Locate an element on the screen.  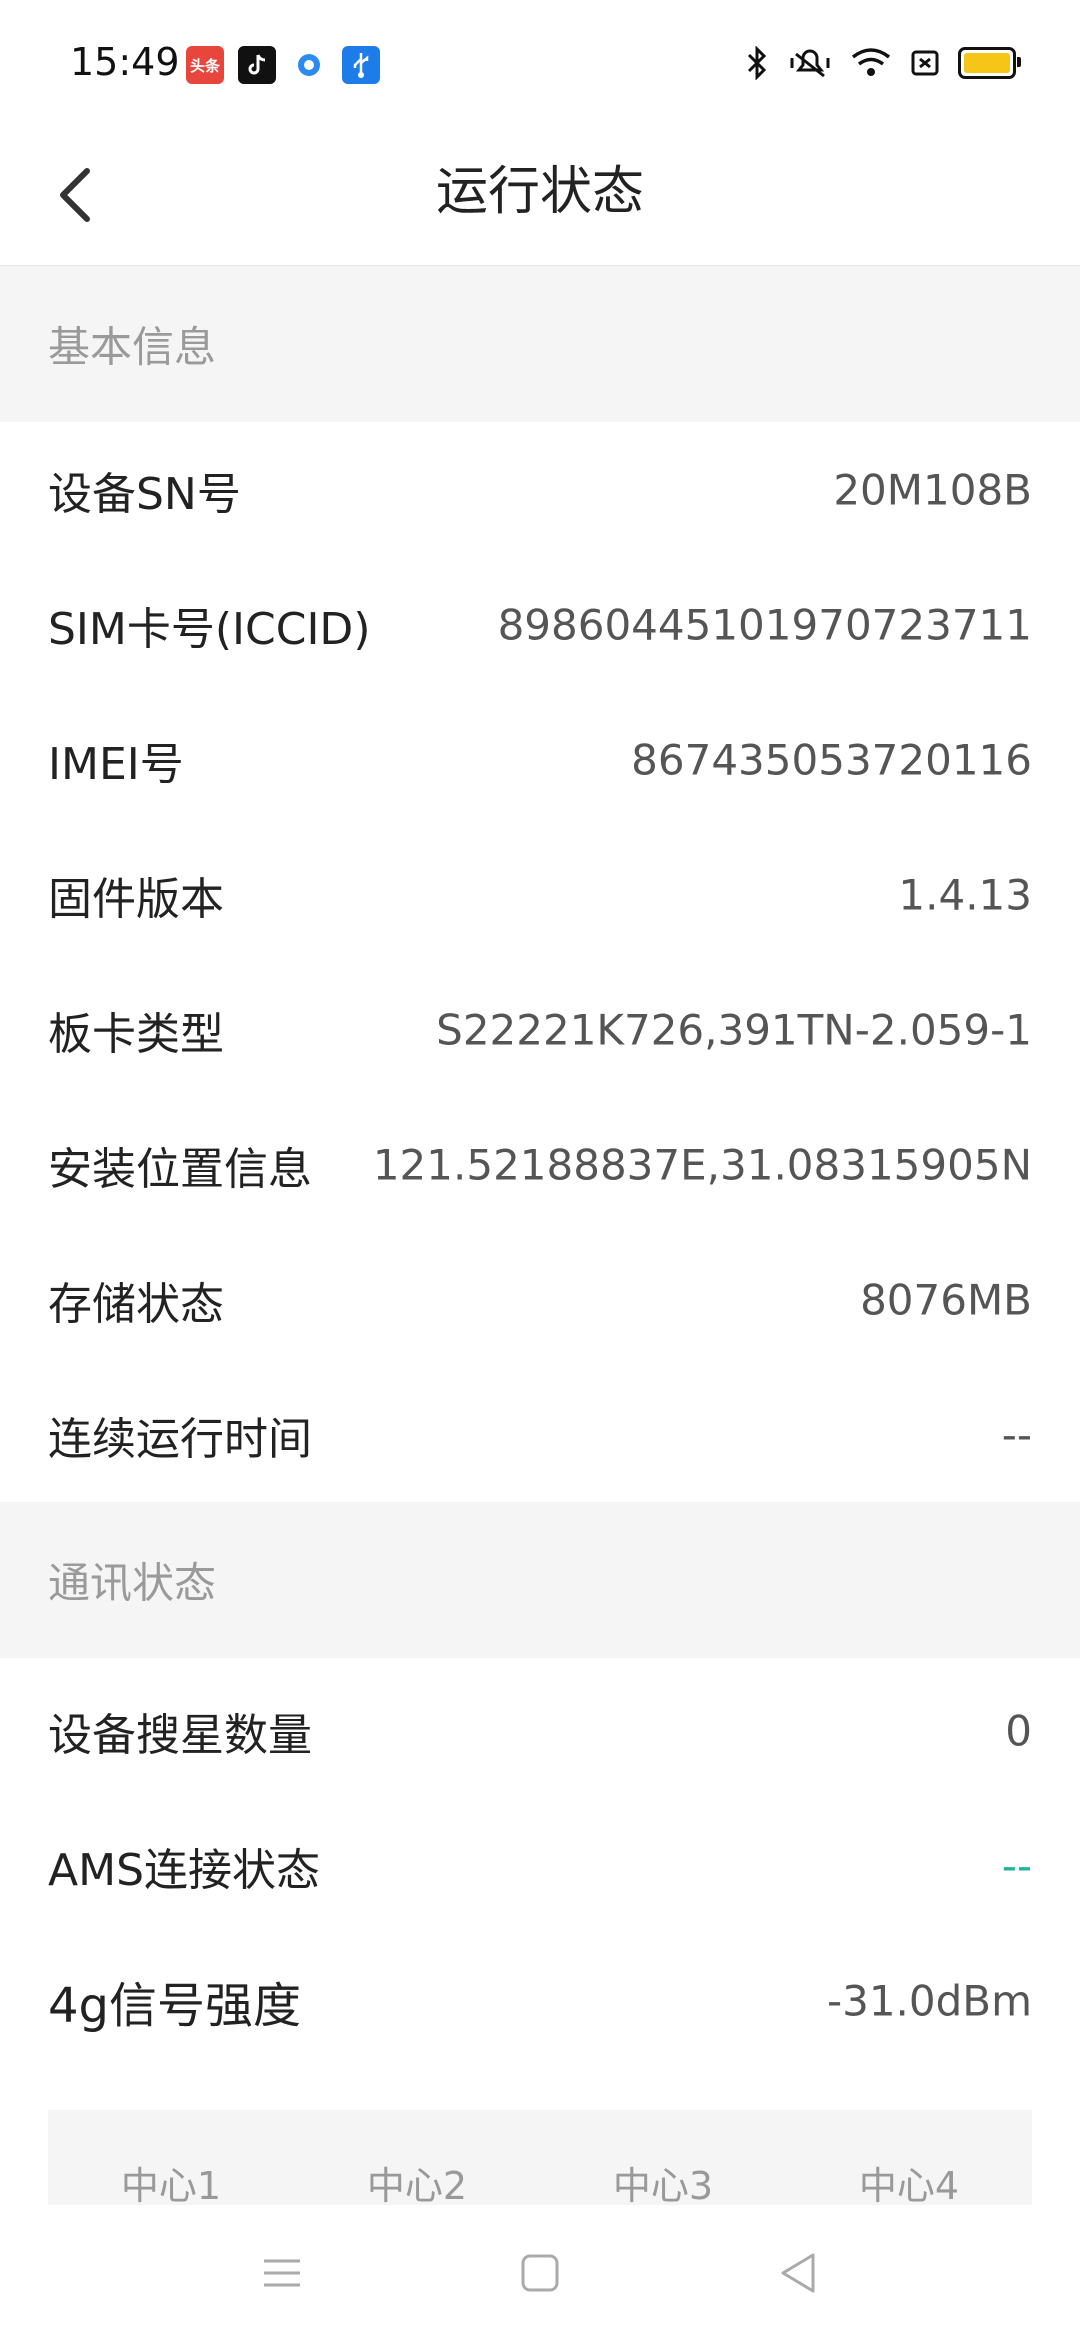
info-row-sn: 设备SN号 20M108B is located at coordinates (540, 489).